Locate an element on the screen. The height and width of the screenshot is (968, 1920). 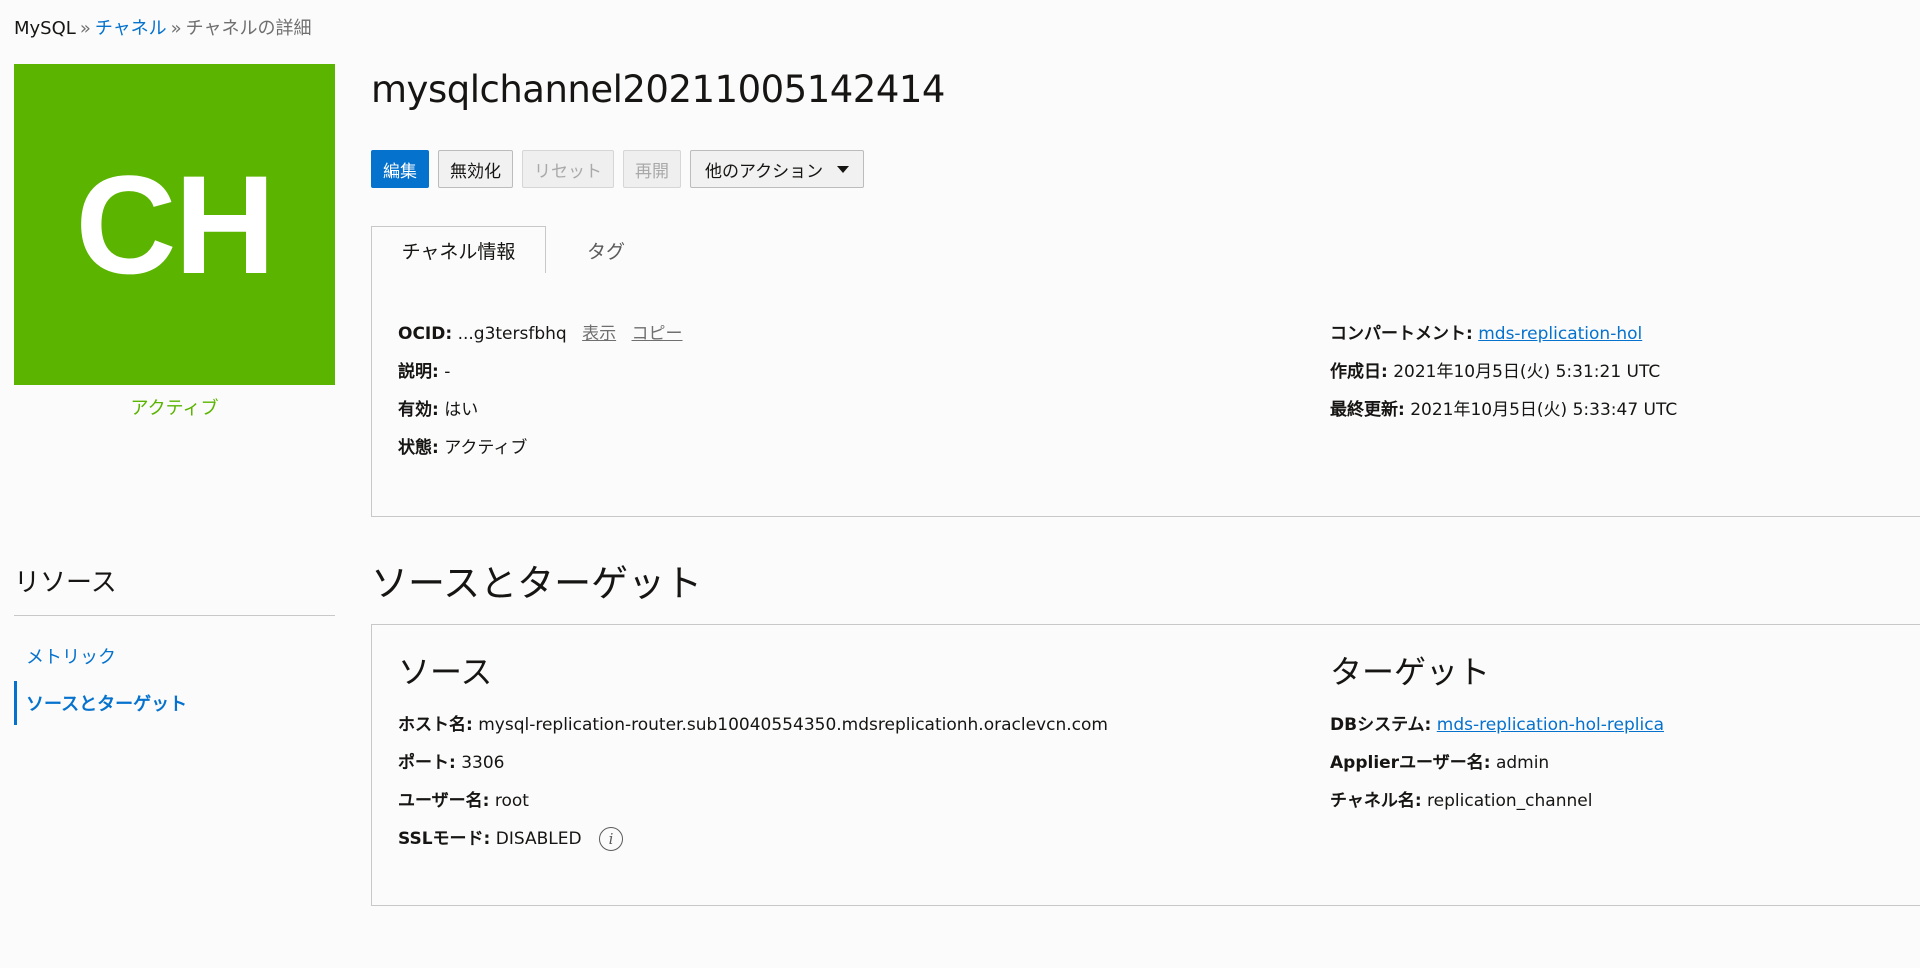
created-value: 2021年10月5日(火) 5:31:21 UTC is located at coordinates (1527, 372).